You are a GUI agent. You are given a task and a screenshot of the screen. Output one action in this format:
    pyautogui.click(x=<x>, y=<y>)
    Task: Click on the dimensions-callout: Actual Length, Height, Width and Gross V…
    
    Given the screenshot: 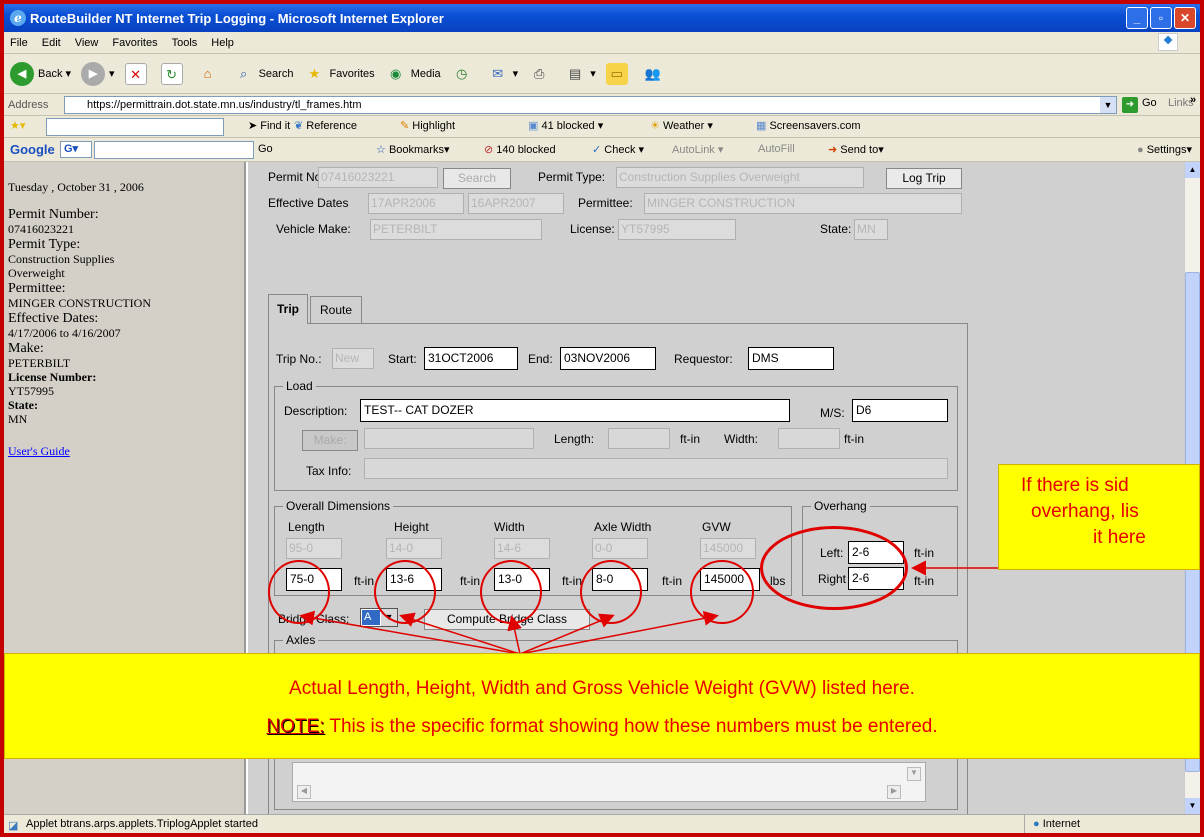 What is the action you would take?
    pyautogui.click(x=602, y=706)
    